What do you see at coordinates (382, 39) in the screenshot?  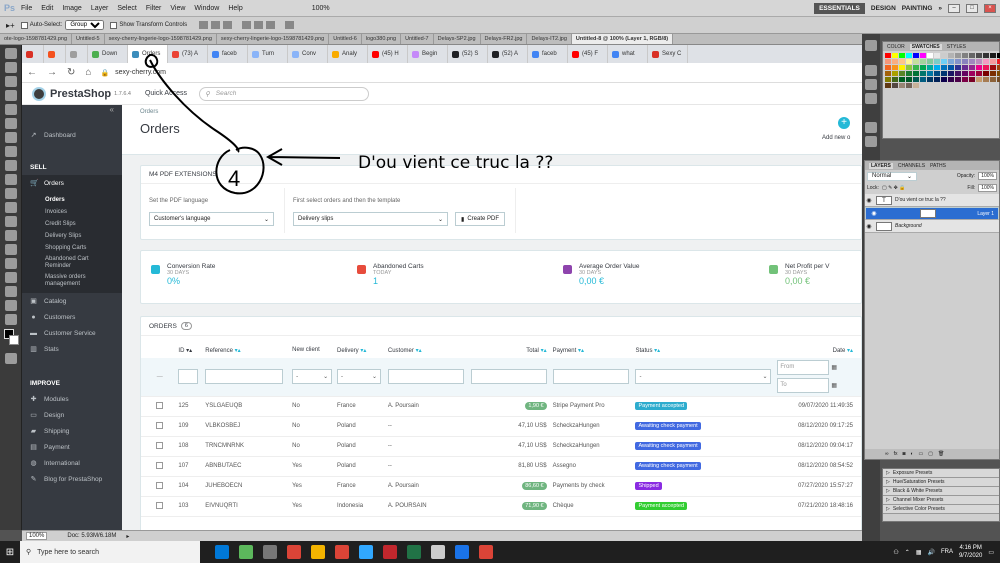 I see `doc-tab: logo380.png` at bounding box center [382, 39].